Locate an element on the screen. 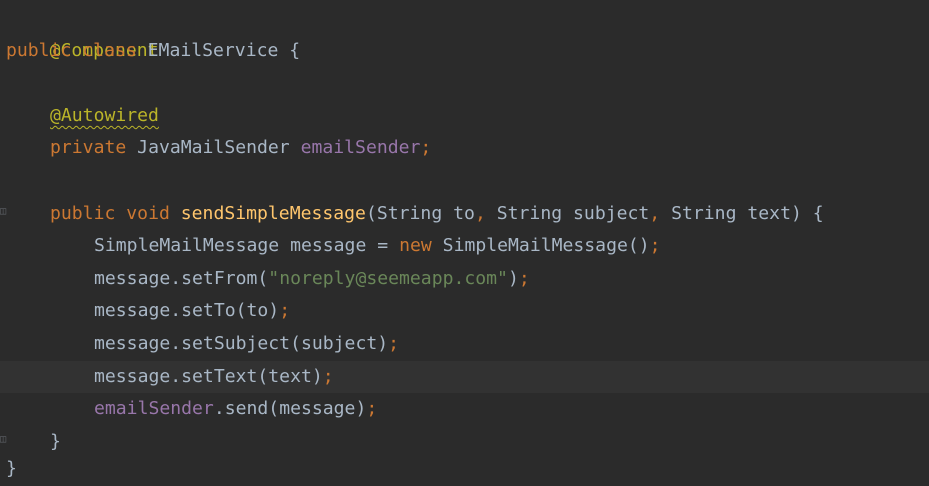 This screenshot has width=929, height=486. param-2-name: subject is located at coordinates (611, 213).